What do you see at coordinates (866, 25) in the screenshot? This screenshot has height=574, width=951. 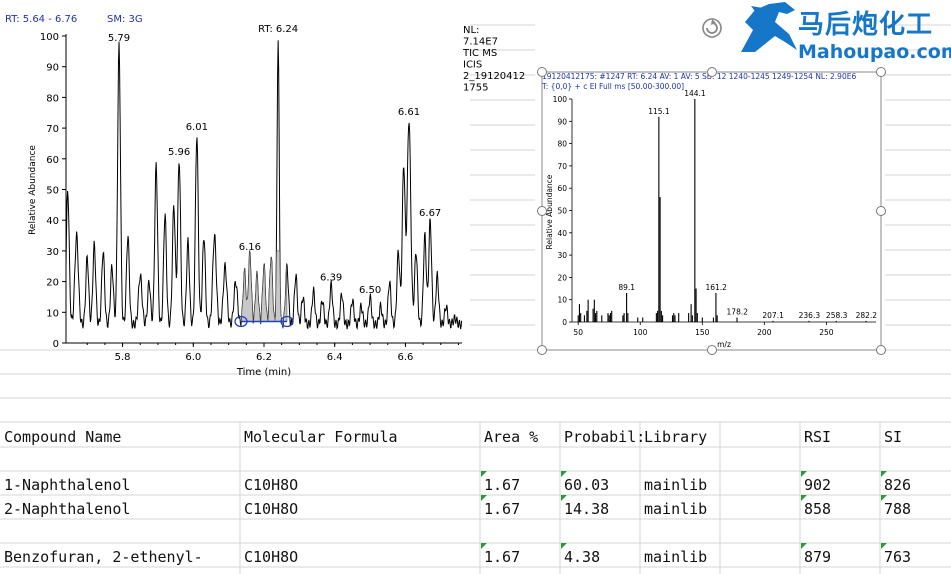 I see `logo-chinese-text: 马后炮化工` at bounding box center [866, 25].